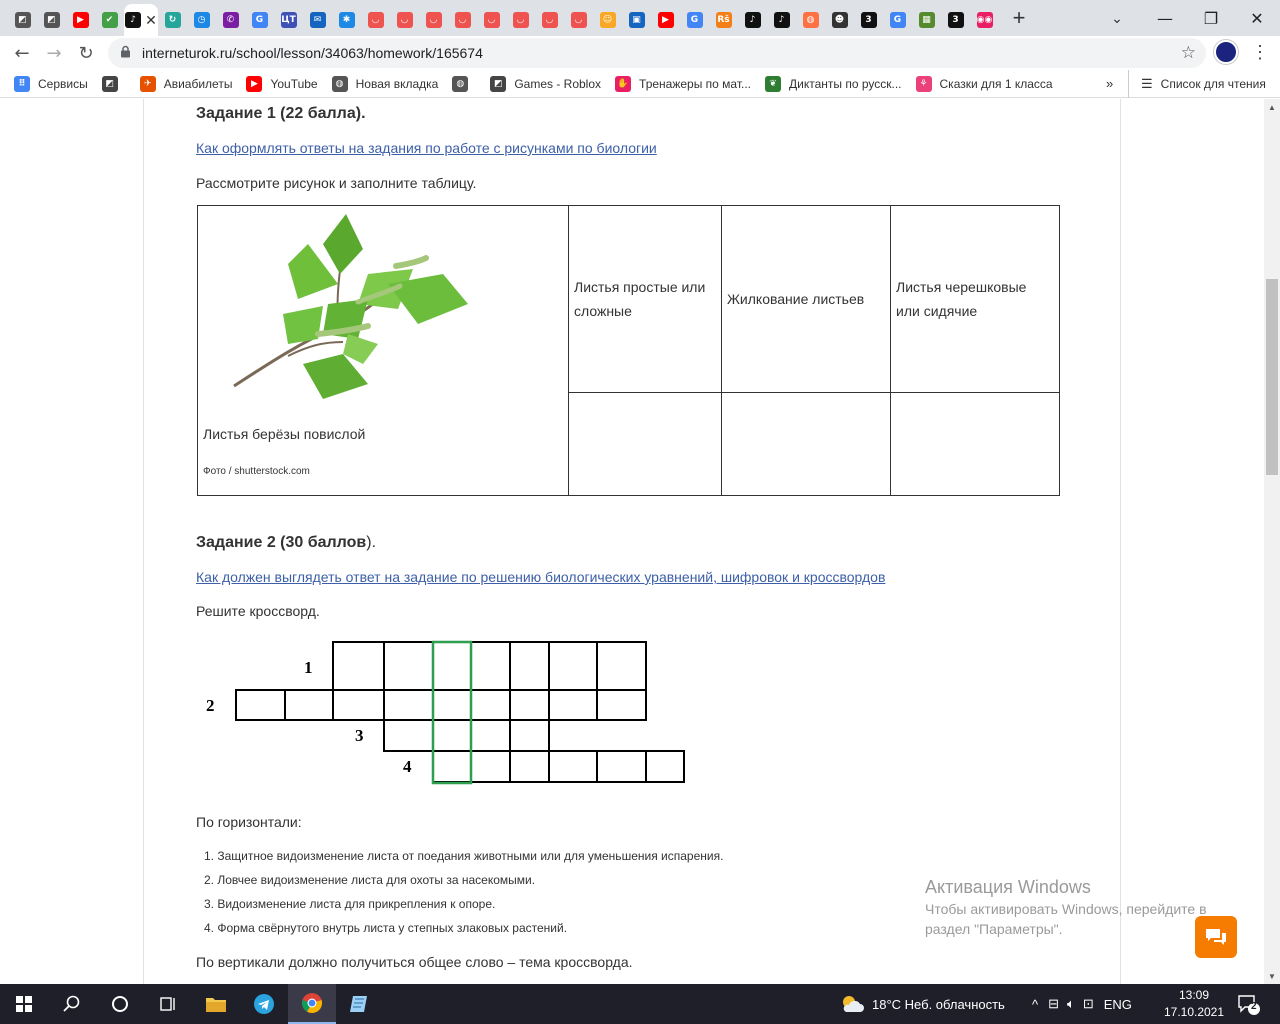  I want to click on browser-tab: ✉, so click(317, 20).